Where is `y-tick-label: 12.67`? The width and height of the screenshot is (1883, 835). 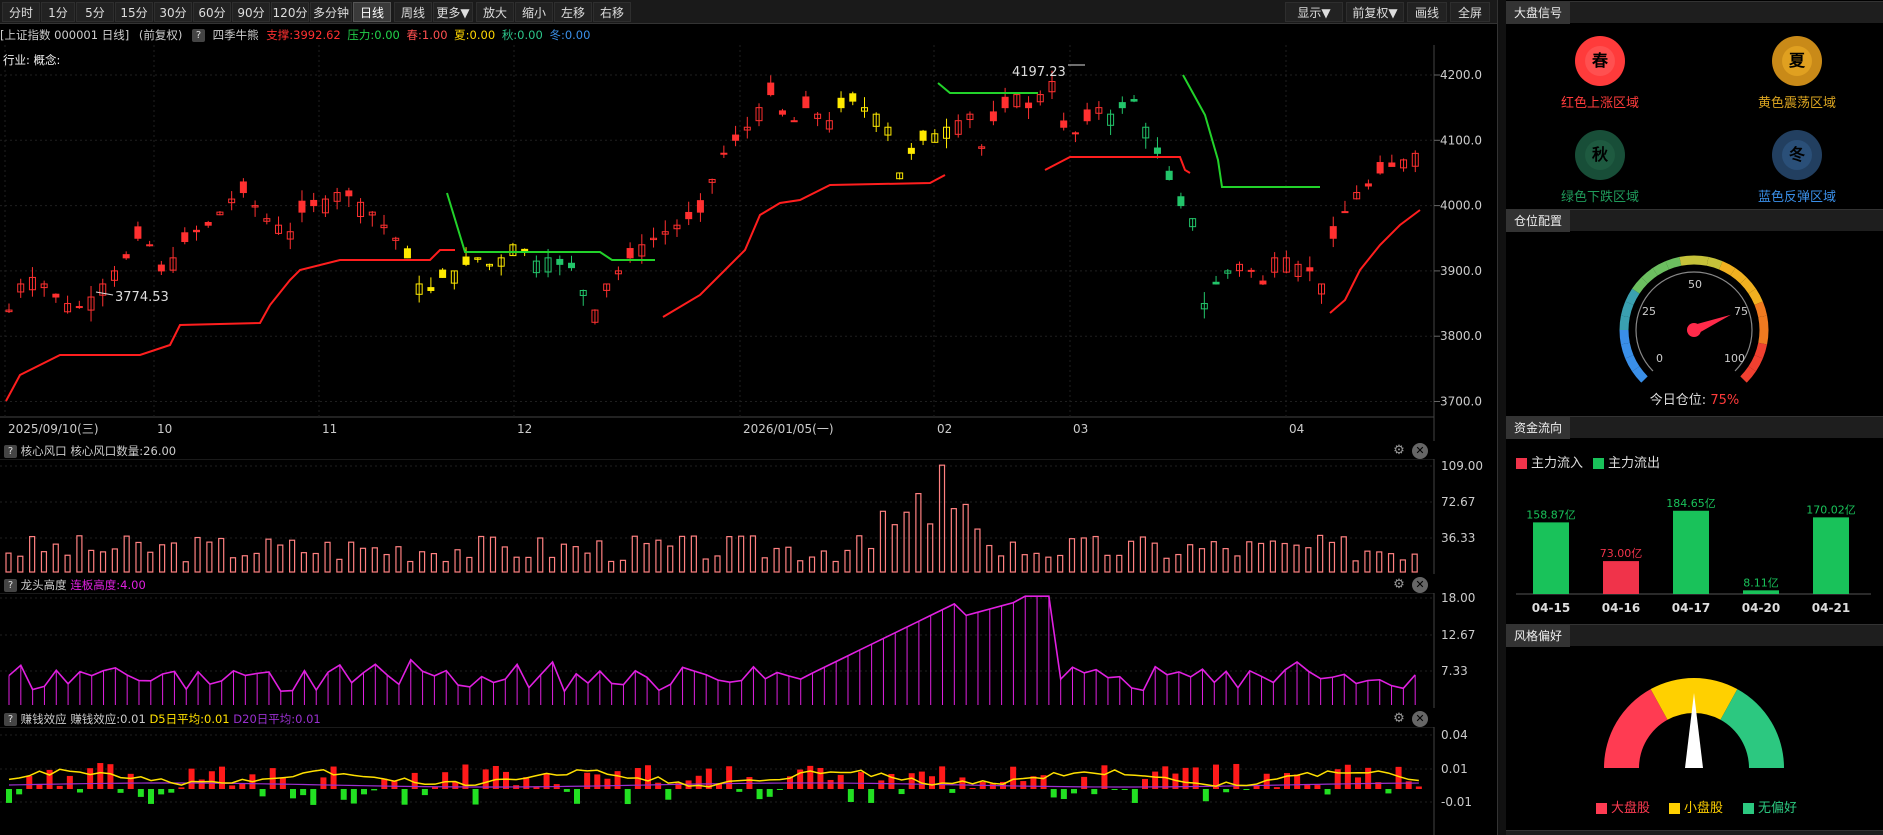
y-tick-label: 12.67 is located at coordinates (1458, 635).